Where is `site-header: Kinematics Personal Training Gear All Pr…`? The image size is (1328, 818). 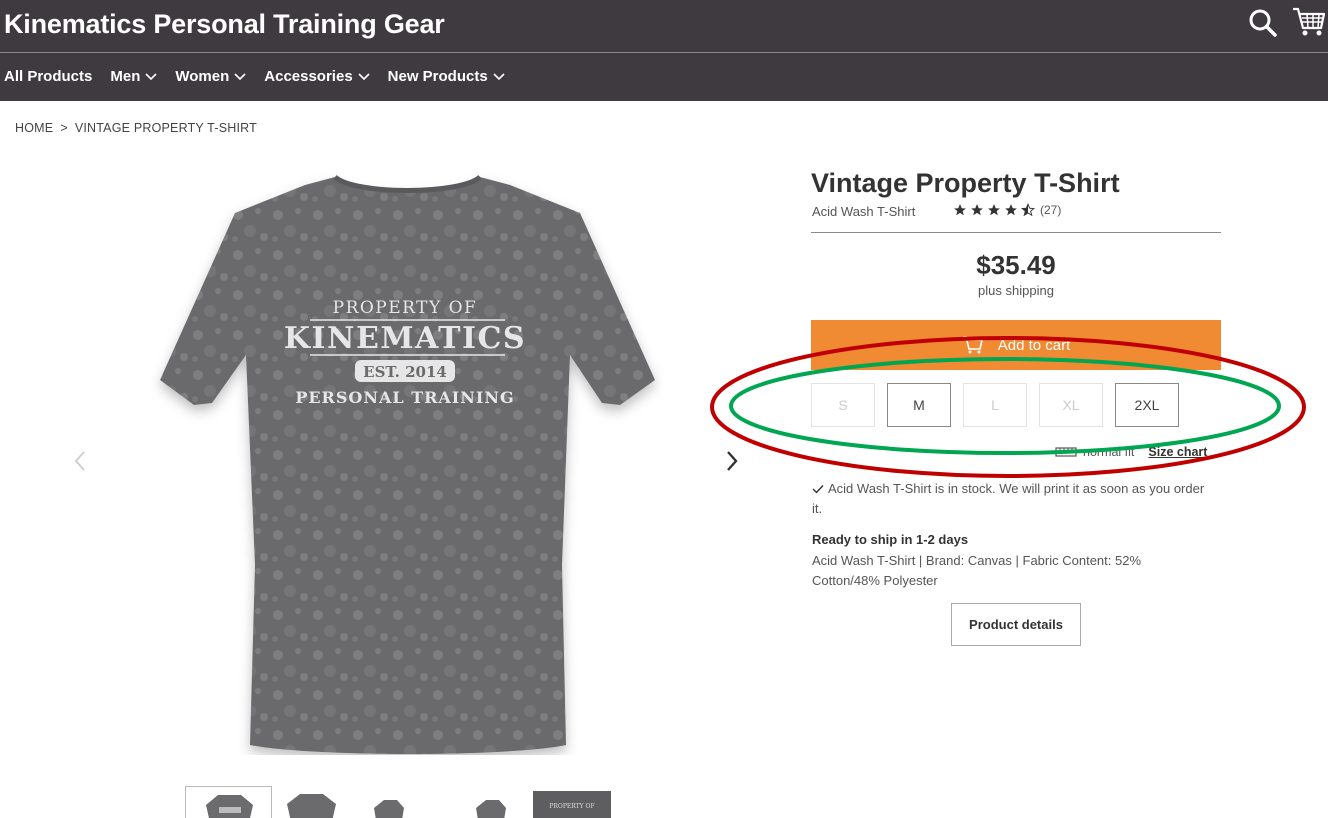
site-header: Kinematics Personal Training Gear All Pr… is located at coordinates (664, 50).